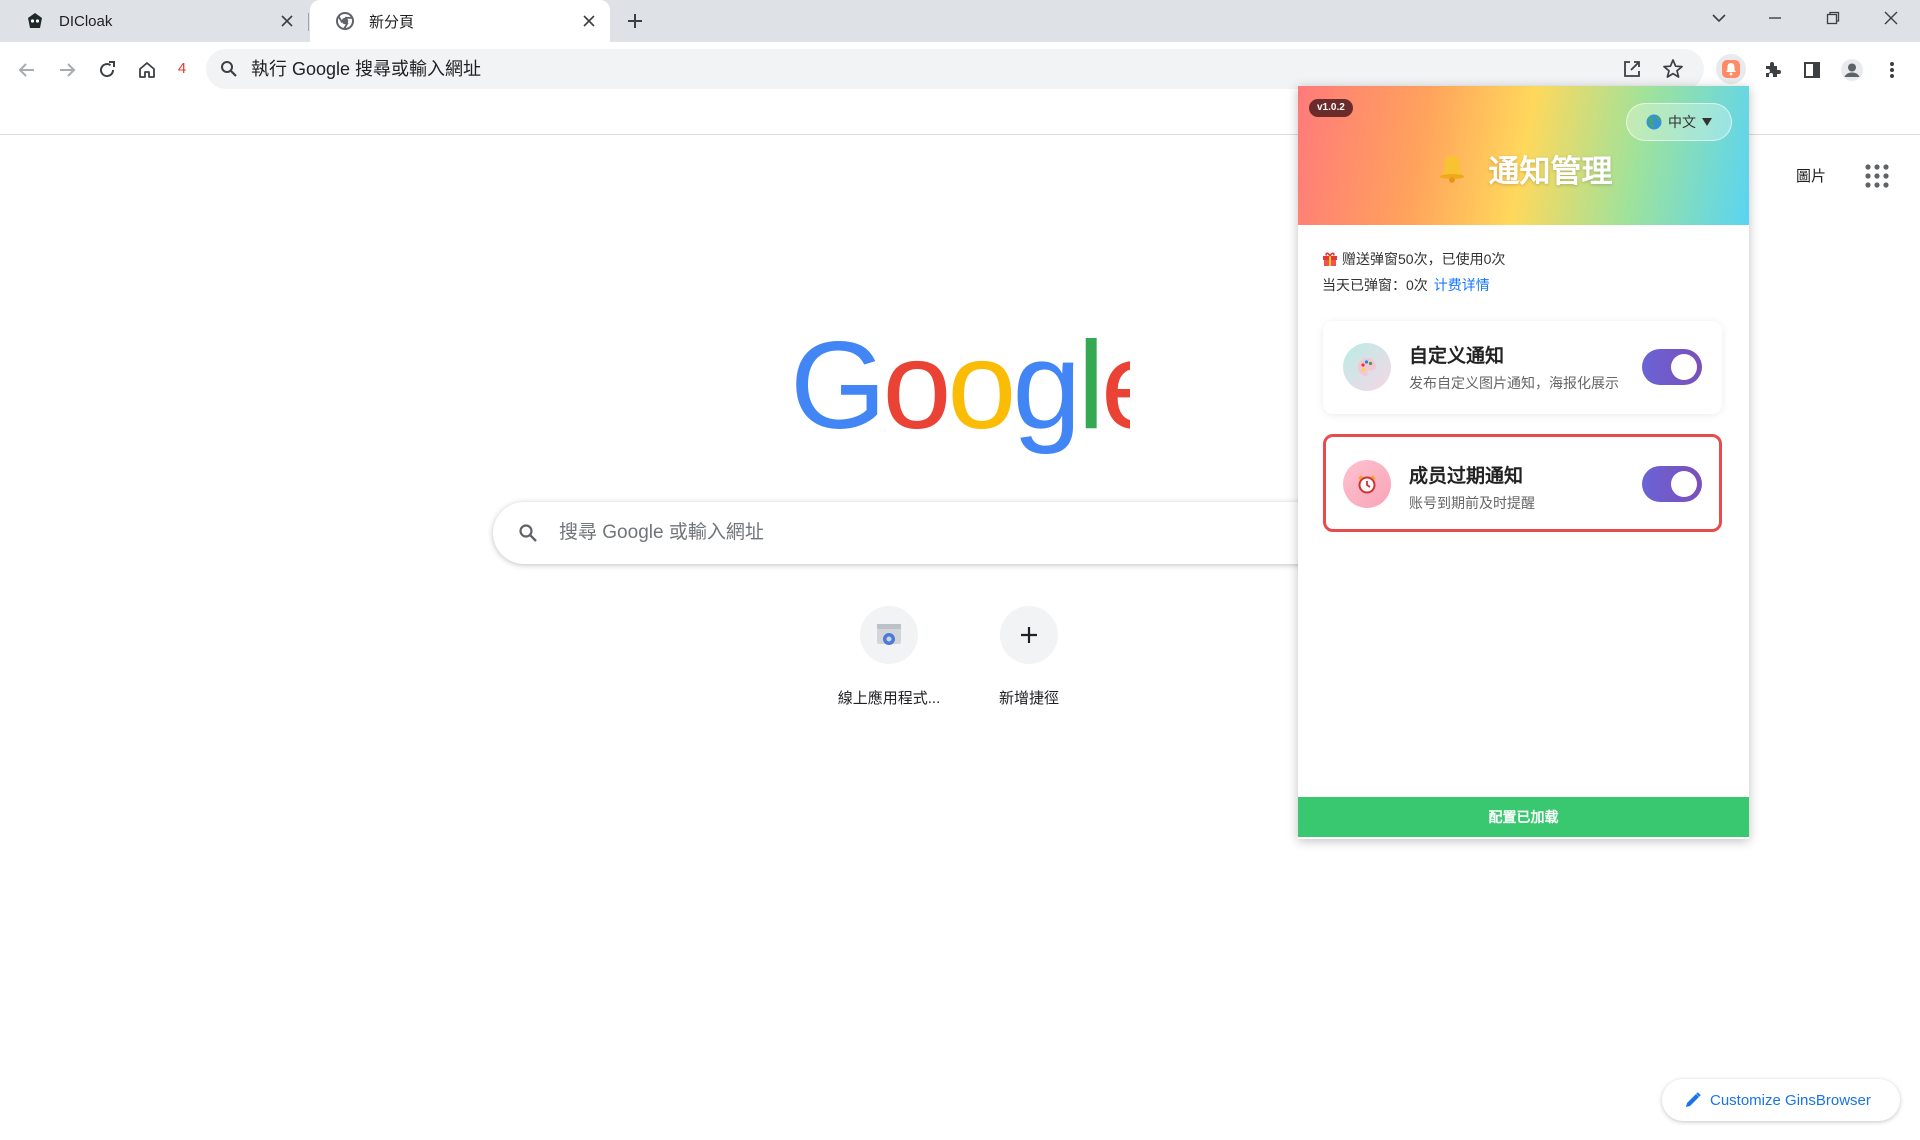 The width and height of the screenshot is (1920, 1140). I want to click on add-shortcut-button, so click(1029, 635).